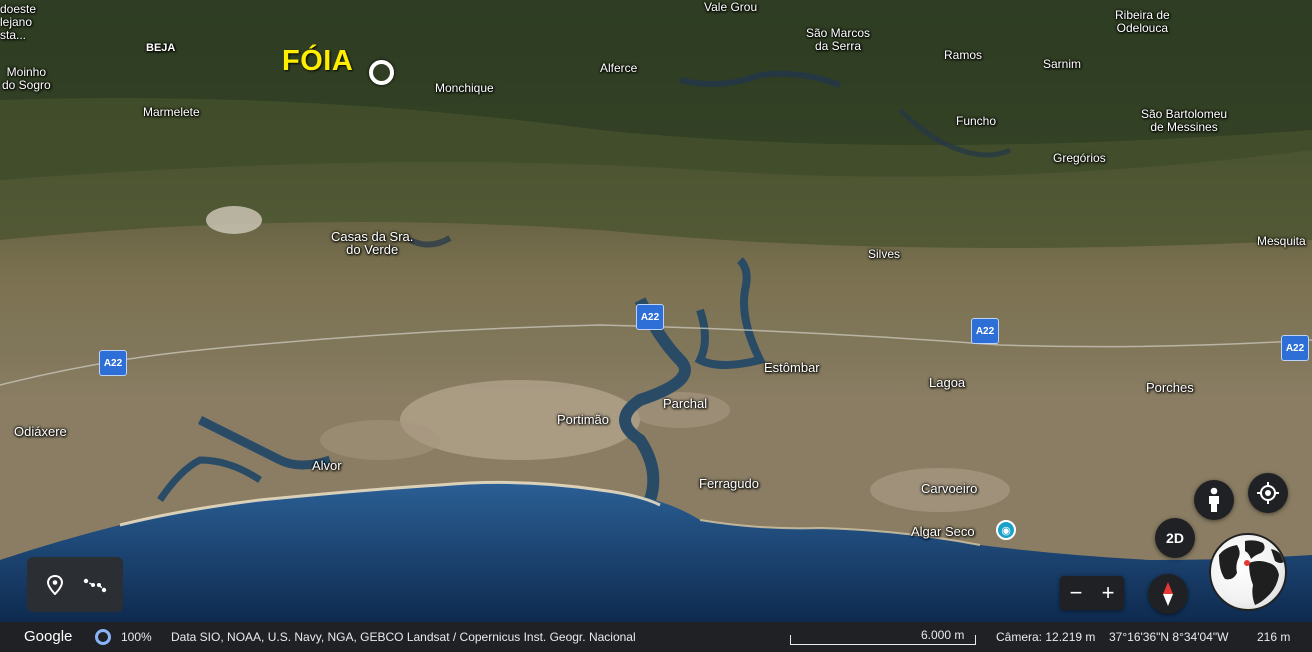 This screenshot has width=1312, height=652. What do you see at coordinates (1046, 637) in the screenshot?
I see `camera-altitude: Câmera: 12.219 m` at bounding box center [1046, 637].